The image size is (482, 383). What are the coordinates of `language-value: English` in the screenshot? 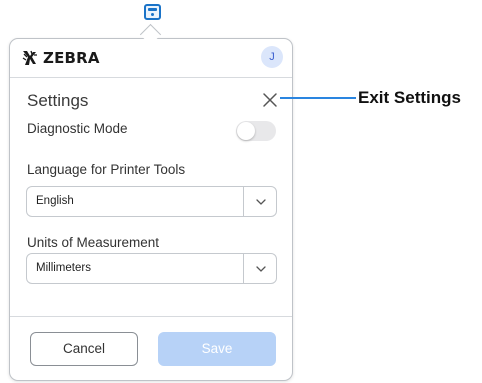 It's located at (55, 201).